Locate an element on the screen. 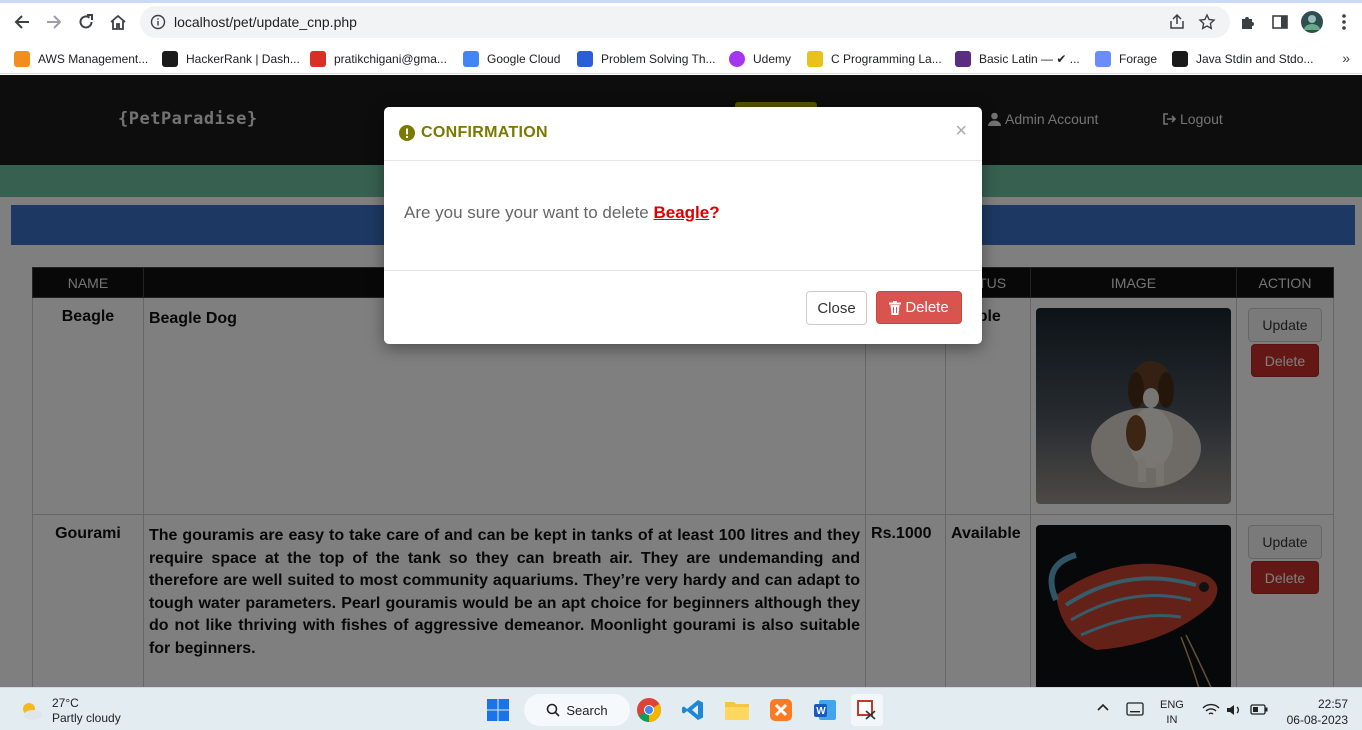 The height and width of the screenshot is (730, 1362). word-icon: W is located at coordinates (825, 710).